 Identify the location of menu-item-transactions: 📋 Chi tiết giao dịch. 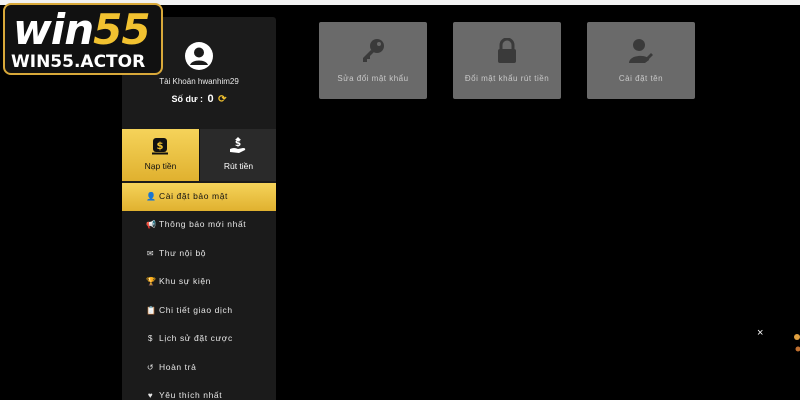
(199, 311).